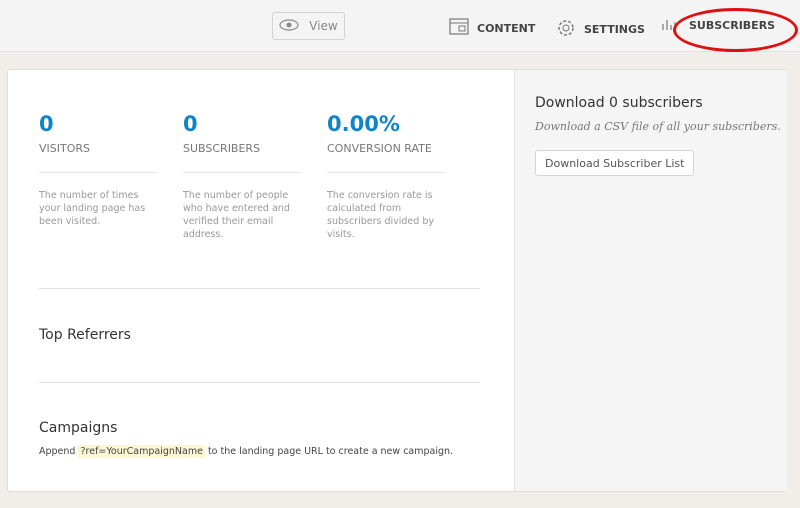 This screenshot has height=508, width=800. What do you see at coordinates (400, 26) in the screenshot?
I see `top-bar: View CONTENT SETTINGS SUBSCRIBERS` at bounding box center [400, 26].